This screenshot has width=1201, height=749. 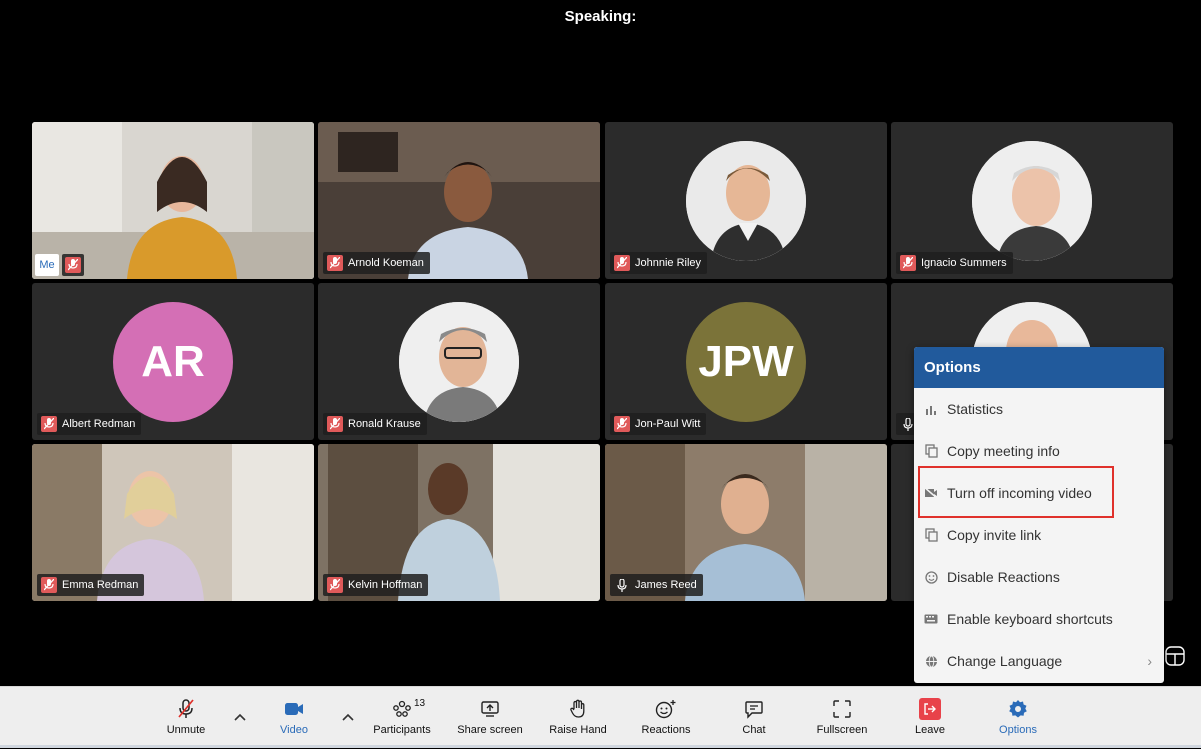 I want to click on participants-button: 13 Participants, so click(x=402, y=718).